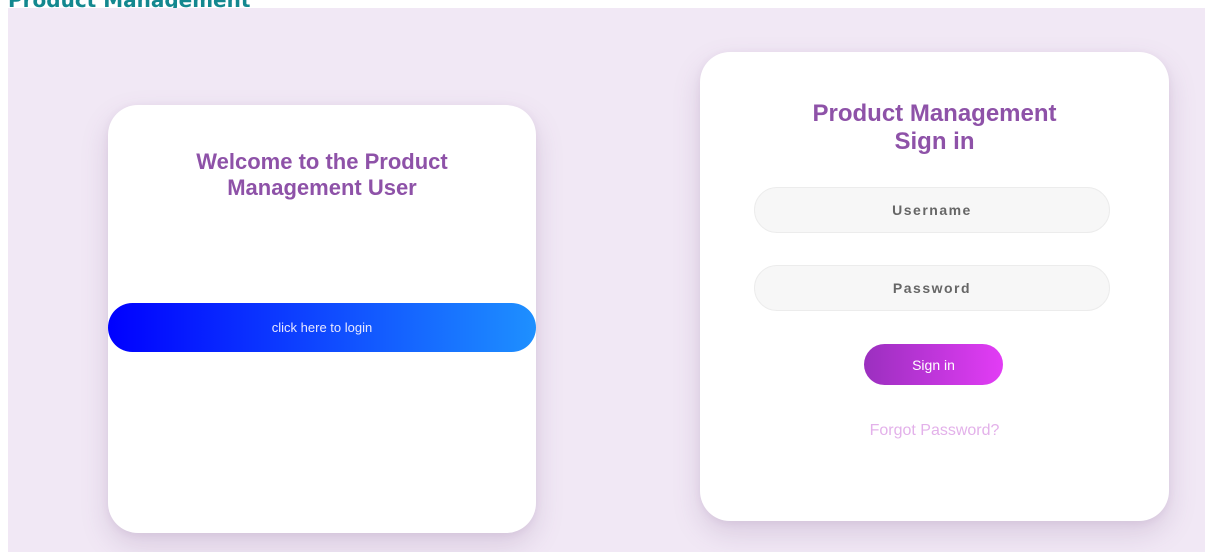  I want to click on click-to-login-button: click here to login, so click(322, 327).